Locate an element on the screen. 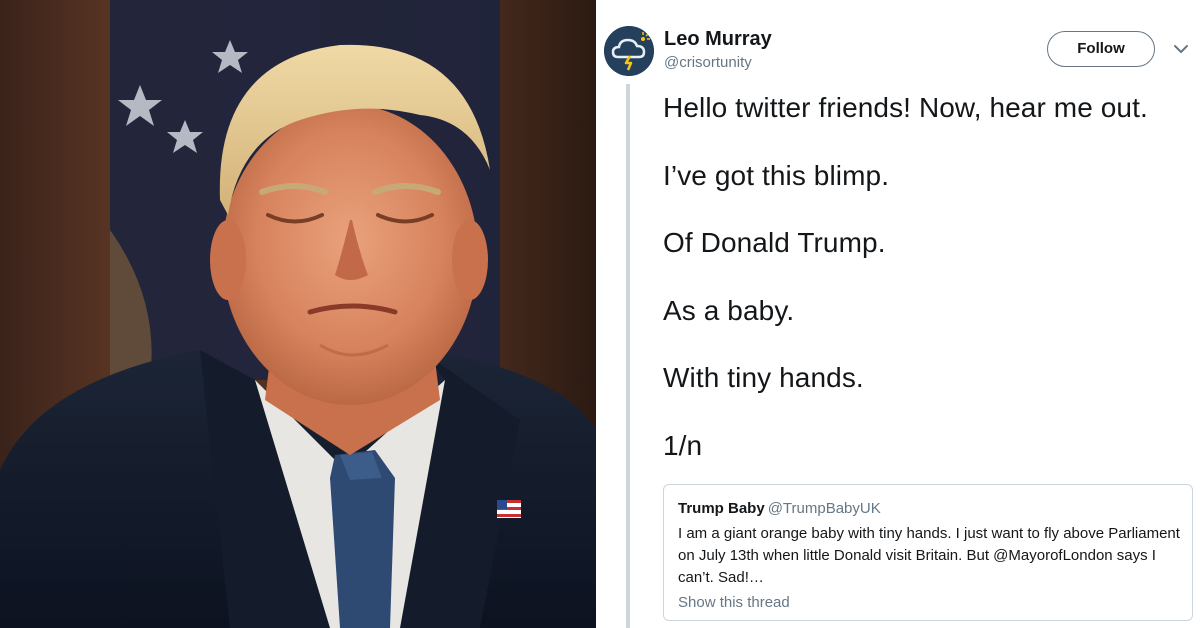 This screenshot has width=1200, height=628. tweet-text-line: Hello twitter friends! Now, hear me out. is located at coordinates (905, 107).